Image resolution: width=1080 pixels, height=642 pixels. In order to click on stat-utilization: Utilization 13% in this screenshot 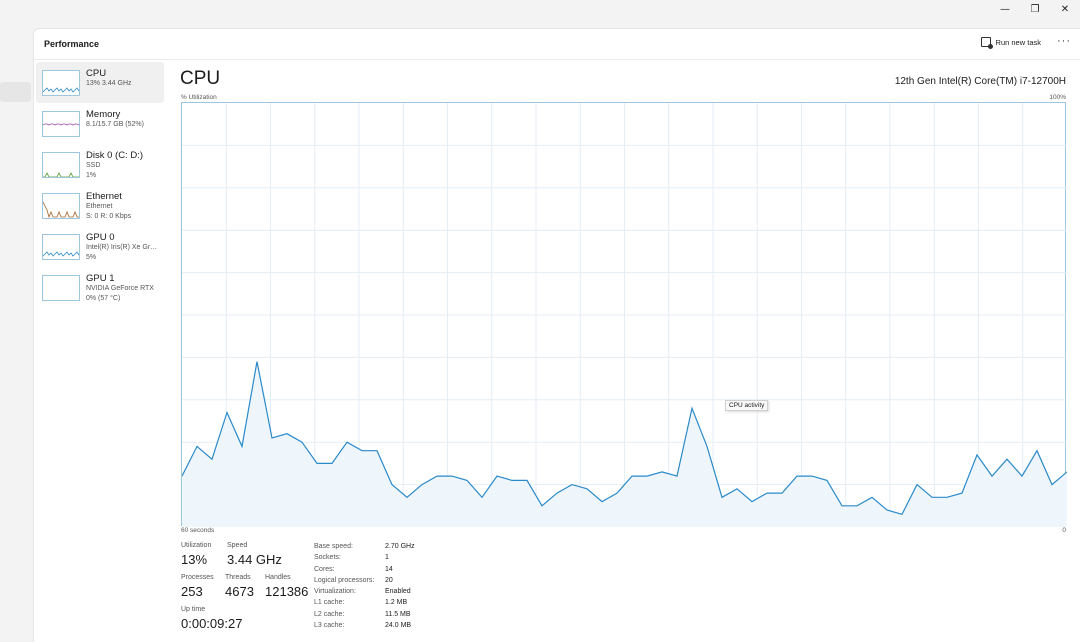, I will do `click(196, 554)`.